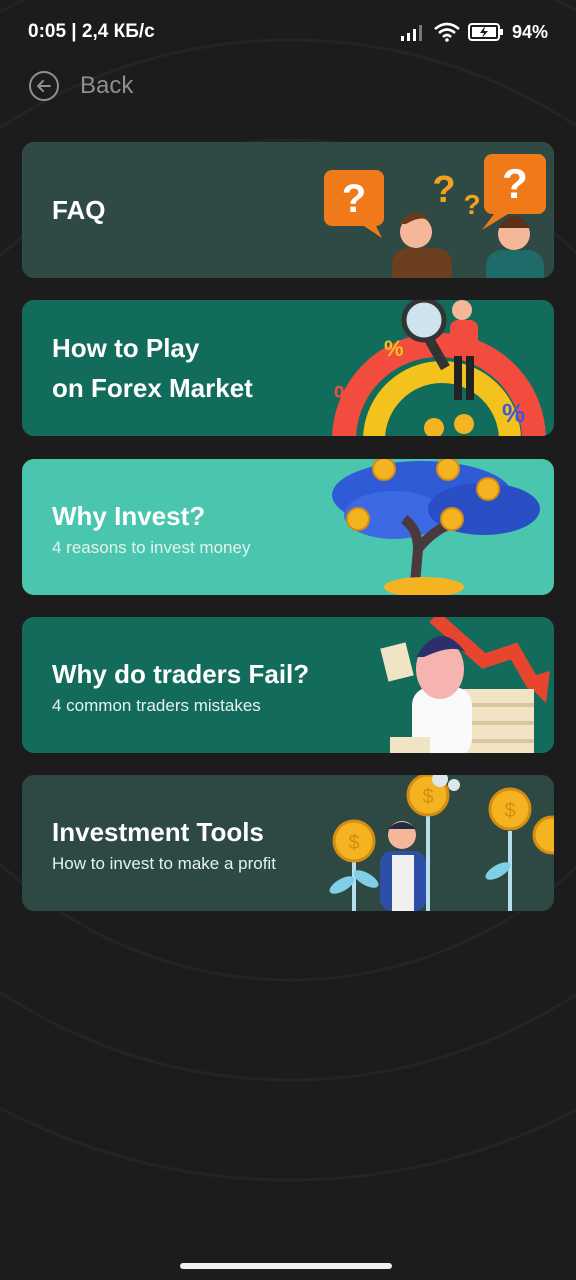 The width and height of the screenshot is (576, 1280). I want to click on card-subtitle: 4 common traders mistakes, so click(156, 705).